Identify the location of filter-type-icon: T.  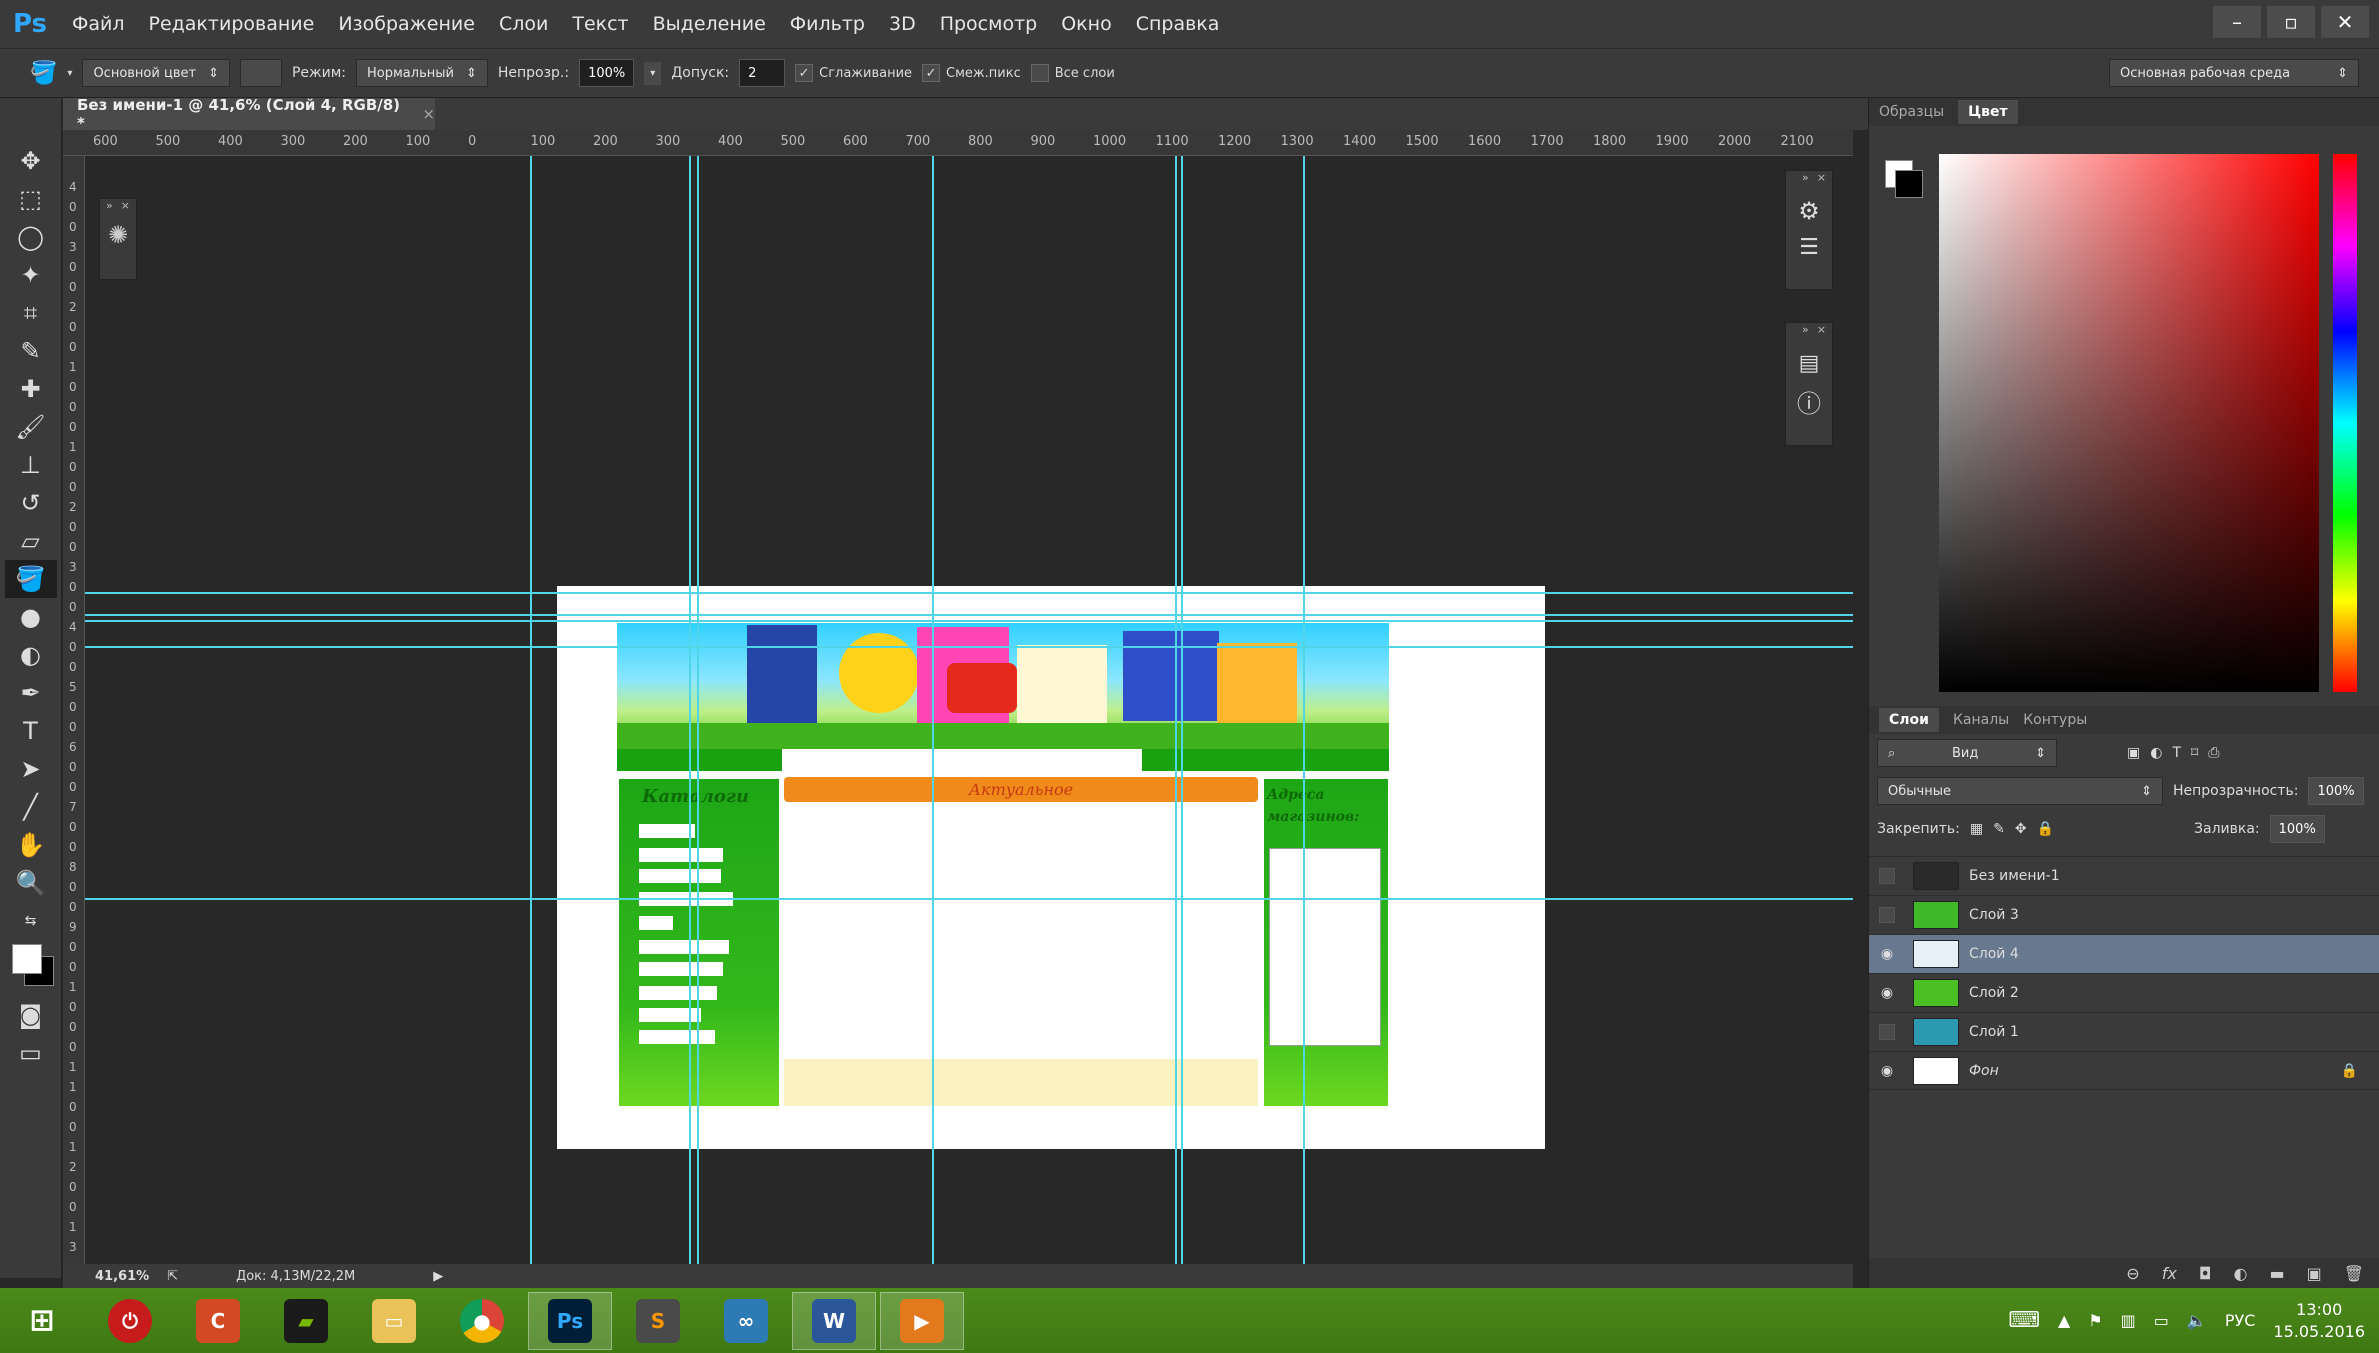
(2176, 753).